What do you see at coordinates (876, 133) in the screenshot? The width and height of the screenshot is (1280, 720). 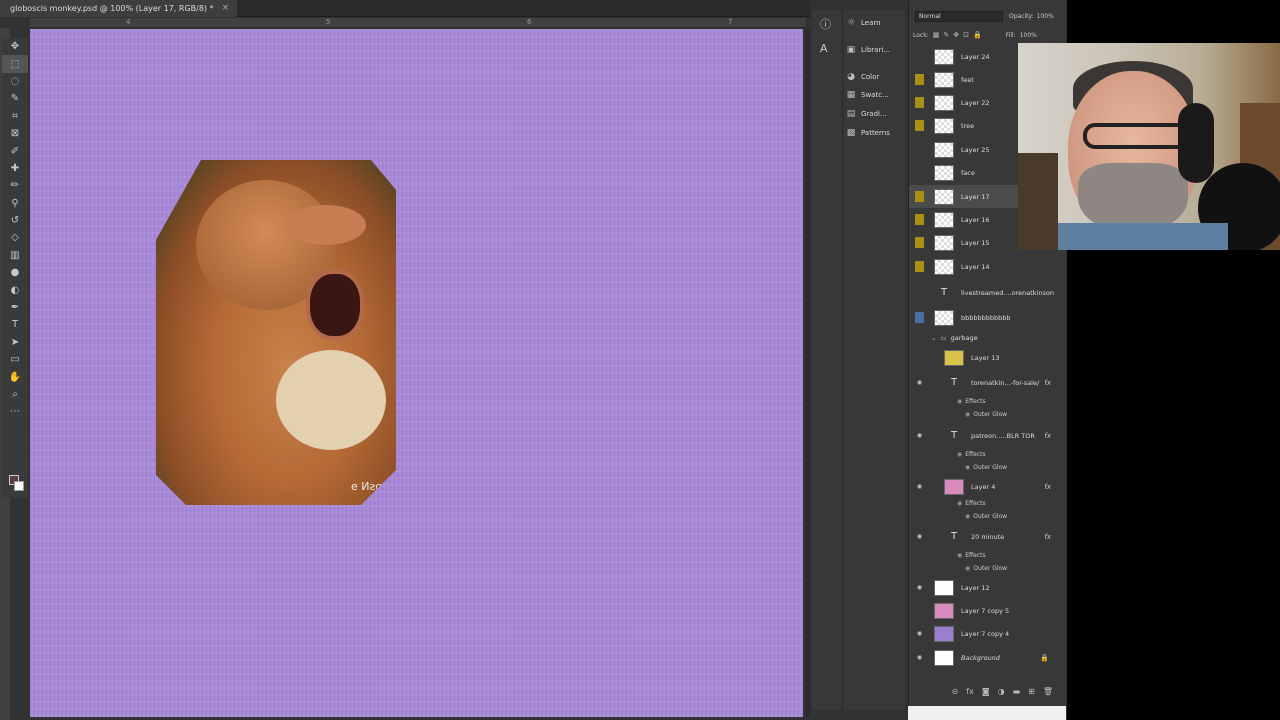 I see `panel-patterns: ▩ Patterns` at bounding box center [876, 133].